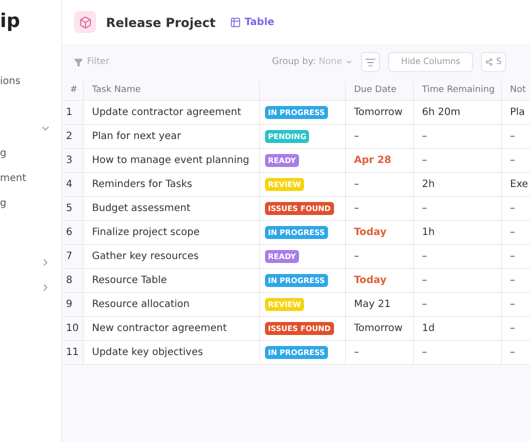  What do you see at coordinates (372, 304) in the screenshot?
I see `due-date: May 21` at bounding box center [372, 304].